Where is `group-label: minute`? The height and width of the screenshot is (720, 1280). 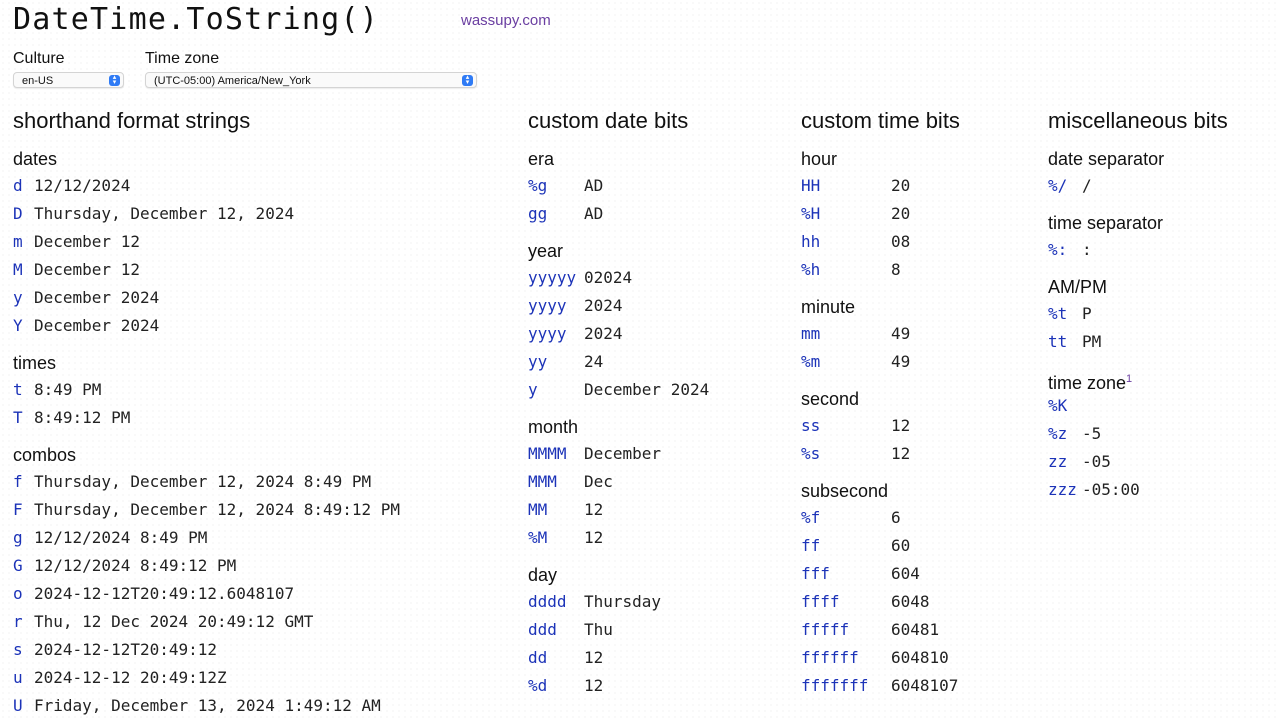
group-label: minute is located at coordinates (921, 307).